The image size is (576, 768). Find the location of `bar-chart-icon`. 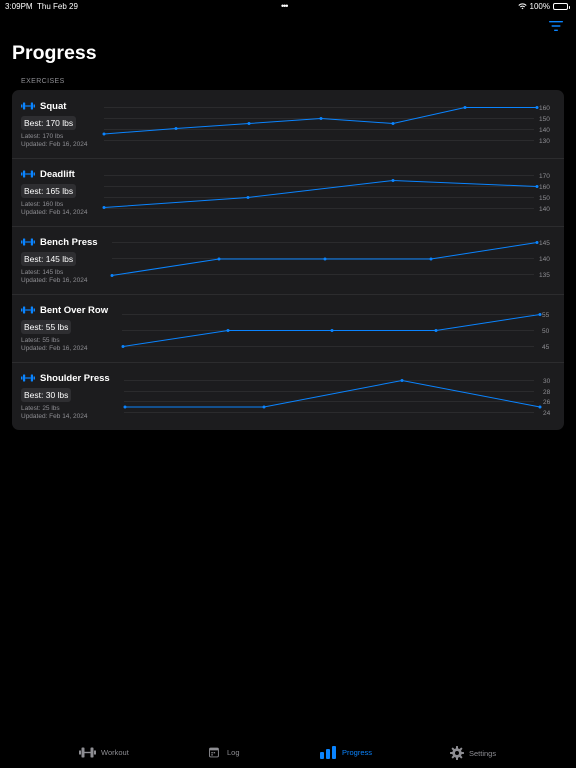

bar-chart-icon is located at coordinates (328, 752).